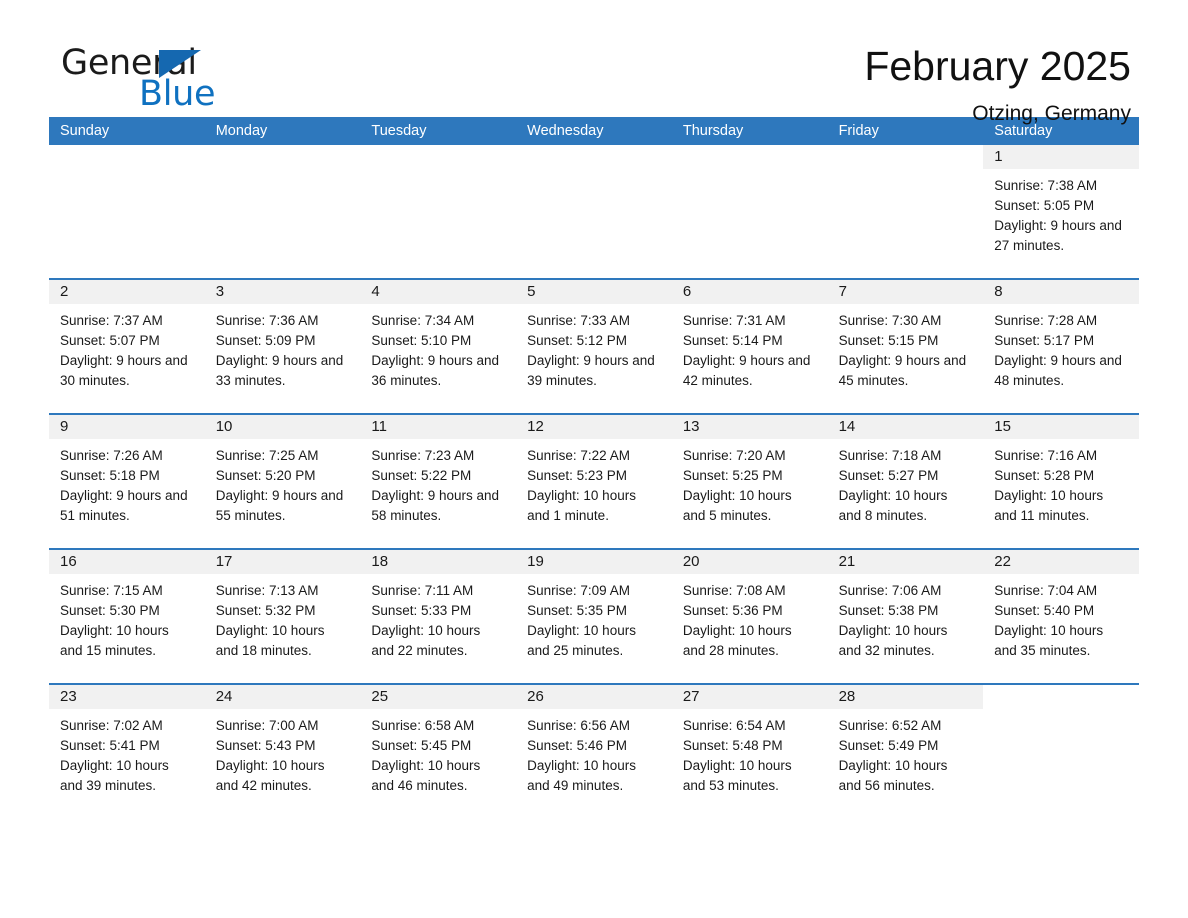 This screenshot has height=918, width=1188. I want to click on daylight-text: Daylight: 10 hours and 28 minutes., so click(737, 640).